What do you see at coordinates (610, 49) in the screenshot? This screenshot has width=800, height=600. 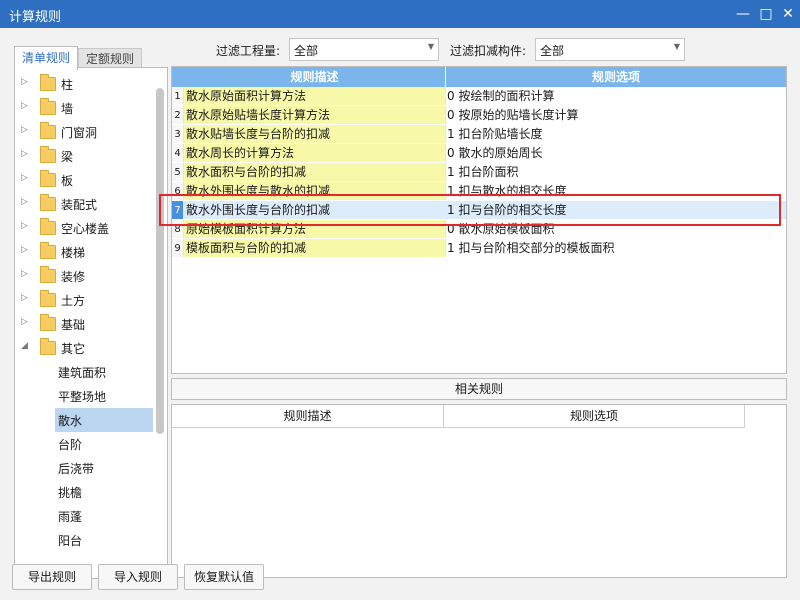 I see `filter-component-select: 全部 ▼` at bounding box center [610, 49].